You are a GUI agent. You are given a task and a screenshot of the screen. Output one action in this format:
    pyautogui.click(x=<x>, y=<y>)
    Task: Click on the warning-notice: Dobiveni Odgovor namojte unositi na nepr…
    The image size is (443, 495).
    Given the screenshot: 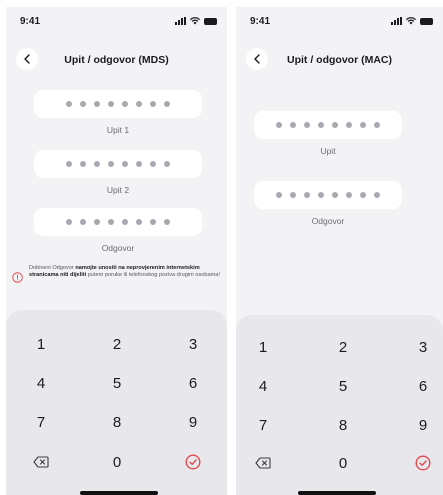 What is the action you would take?
    pyautogui.click(x=117, y=274)
    